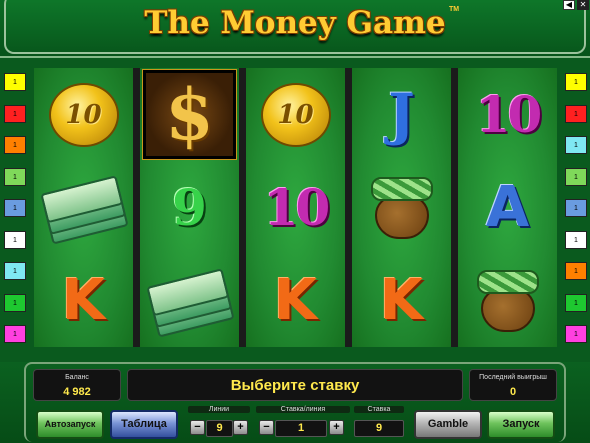 The width and height of the screenshot is (590, 443). What do you see at coordinates (336, 427) in the screenshot?
I see `bet-line-plus-button: +` at bounding box center [336, 427].